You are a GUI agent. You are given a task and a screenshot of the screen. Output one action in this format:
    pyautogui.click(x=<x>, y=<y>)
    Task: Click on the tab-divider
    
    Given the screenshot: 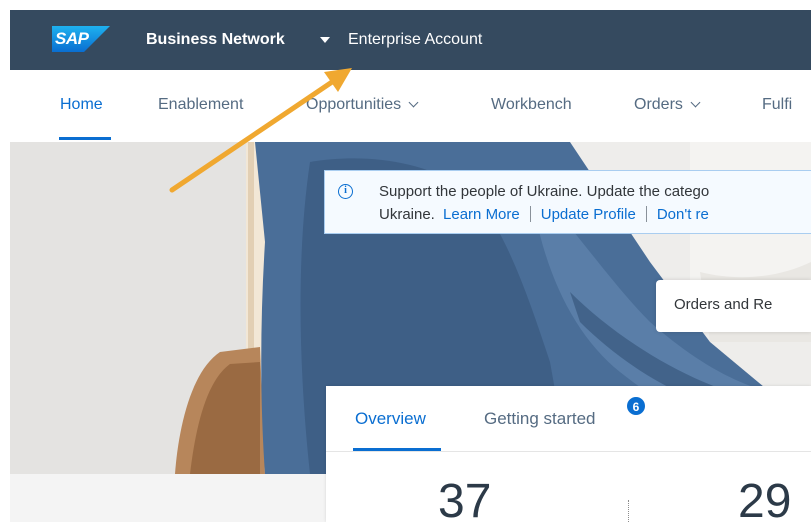 What is the action you would take?
    pyautogui.click(x=568, y=451)
    